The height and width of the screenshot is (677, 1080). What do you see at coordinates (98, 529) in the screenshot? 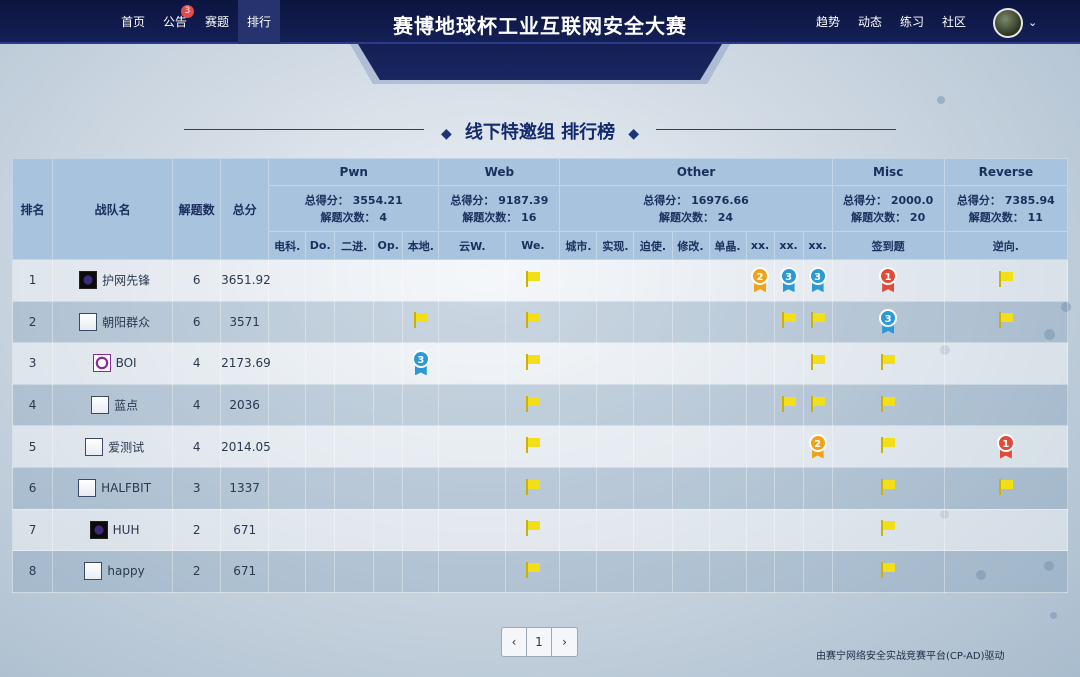
I see `team-logo-icon` at bounding box center [98, 529].